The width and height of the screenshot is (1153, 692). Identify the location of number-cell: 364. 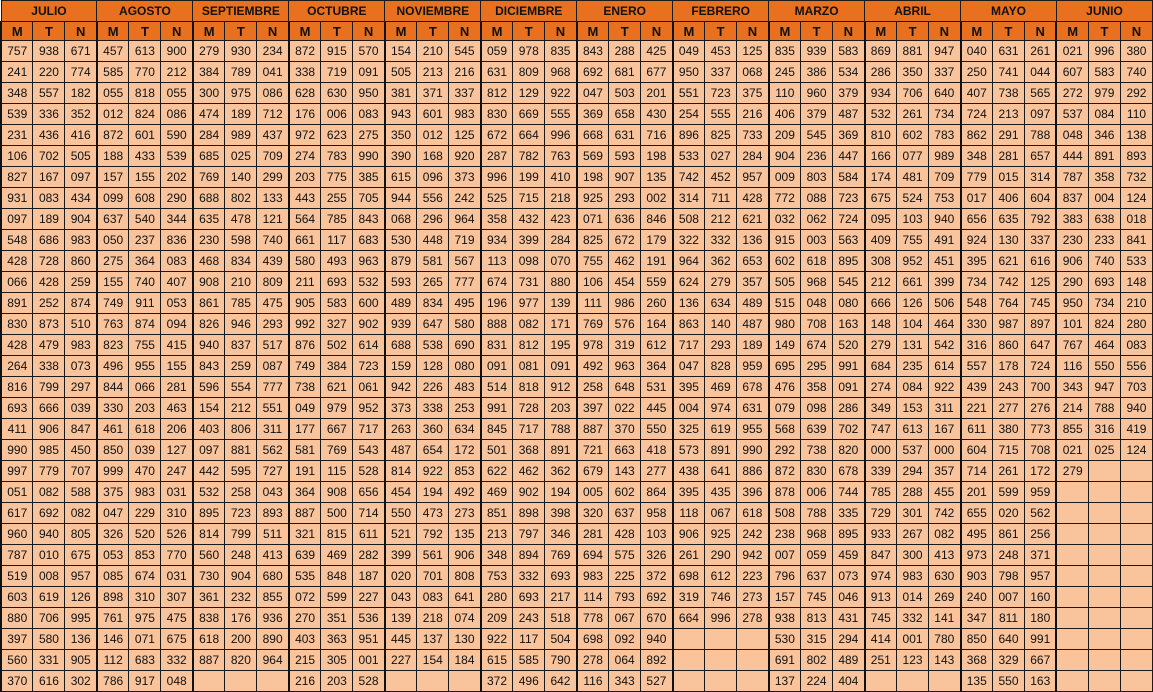
(304, 492).